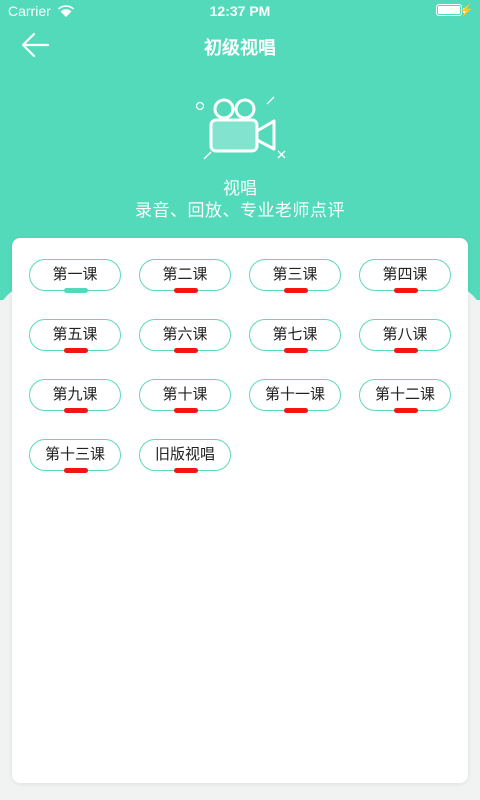 This screenshot has width=480, height=800. I want to click on lesson-button: 第三课, so click(295, 276).